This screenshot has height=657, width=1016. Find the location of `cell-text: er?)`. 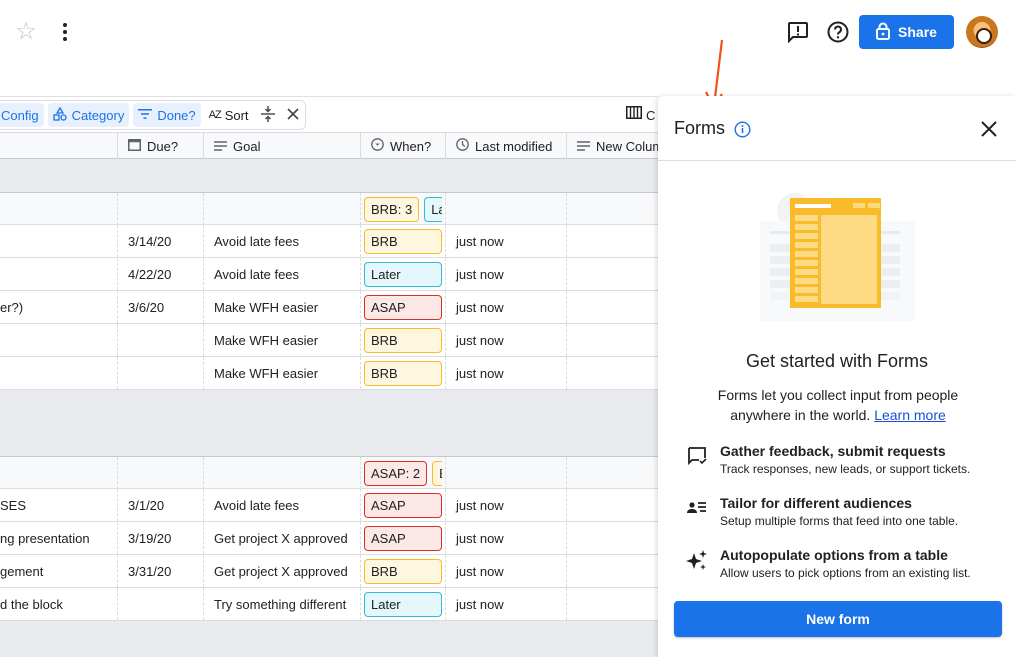

cell-text: er?) is located at coordinates (12, 307).